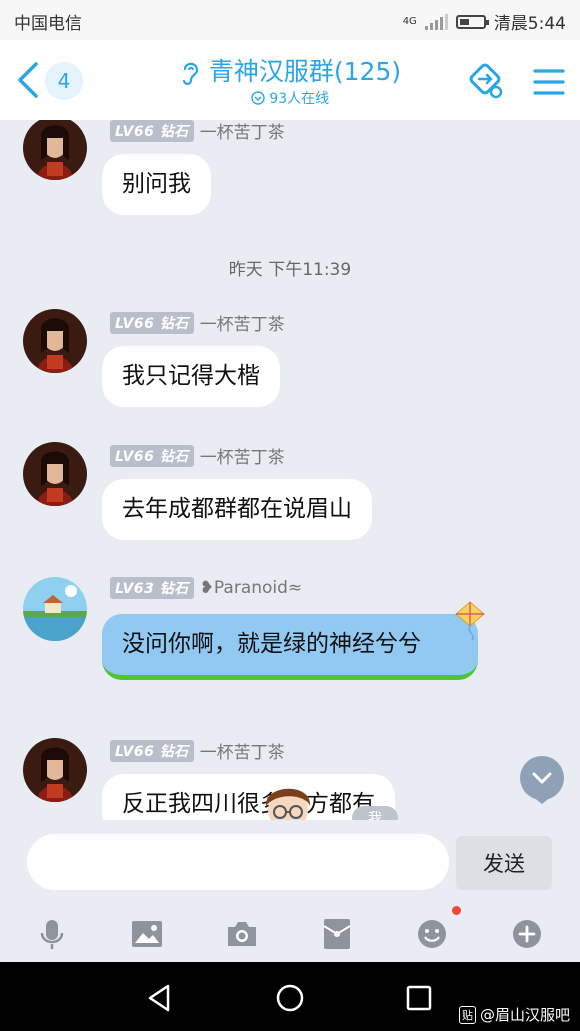 The image size is (580, 1031). I want to click on clock: 清晨5:44, so click(529, 24).